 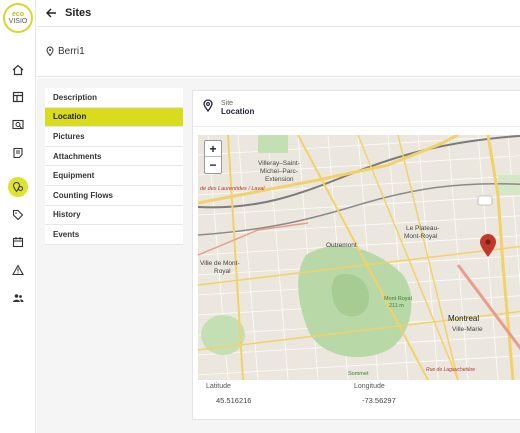 What do you see at coordinates (422, 228) in the screenshot?
I see `map-label-plateau-1: Le Plateau-` at bounding box center [422, 228].